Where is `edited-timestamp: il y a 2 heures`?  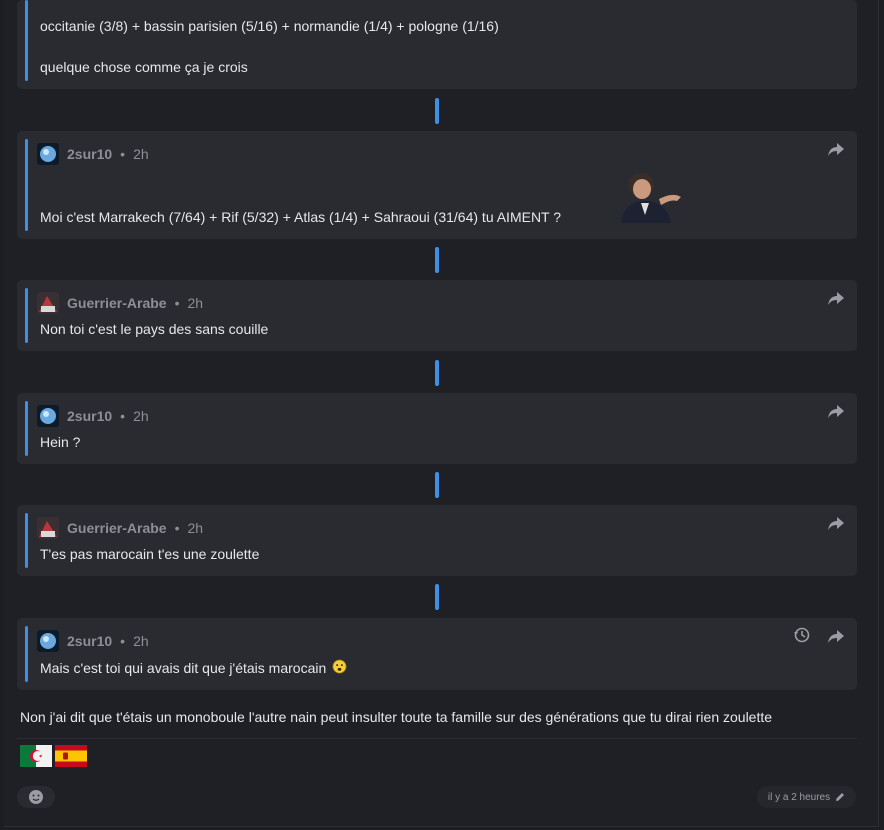 edited-timestamp: il y a 2 heures is located at coordinates (806, 797).